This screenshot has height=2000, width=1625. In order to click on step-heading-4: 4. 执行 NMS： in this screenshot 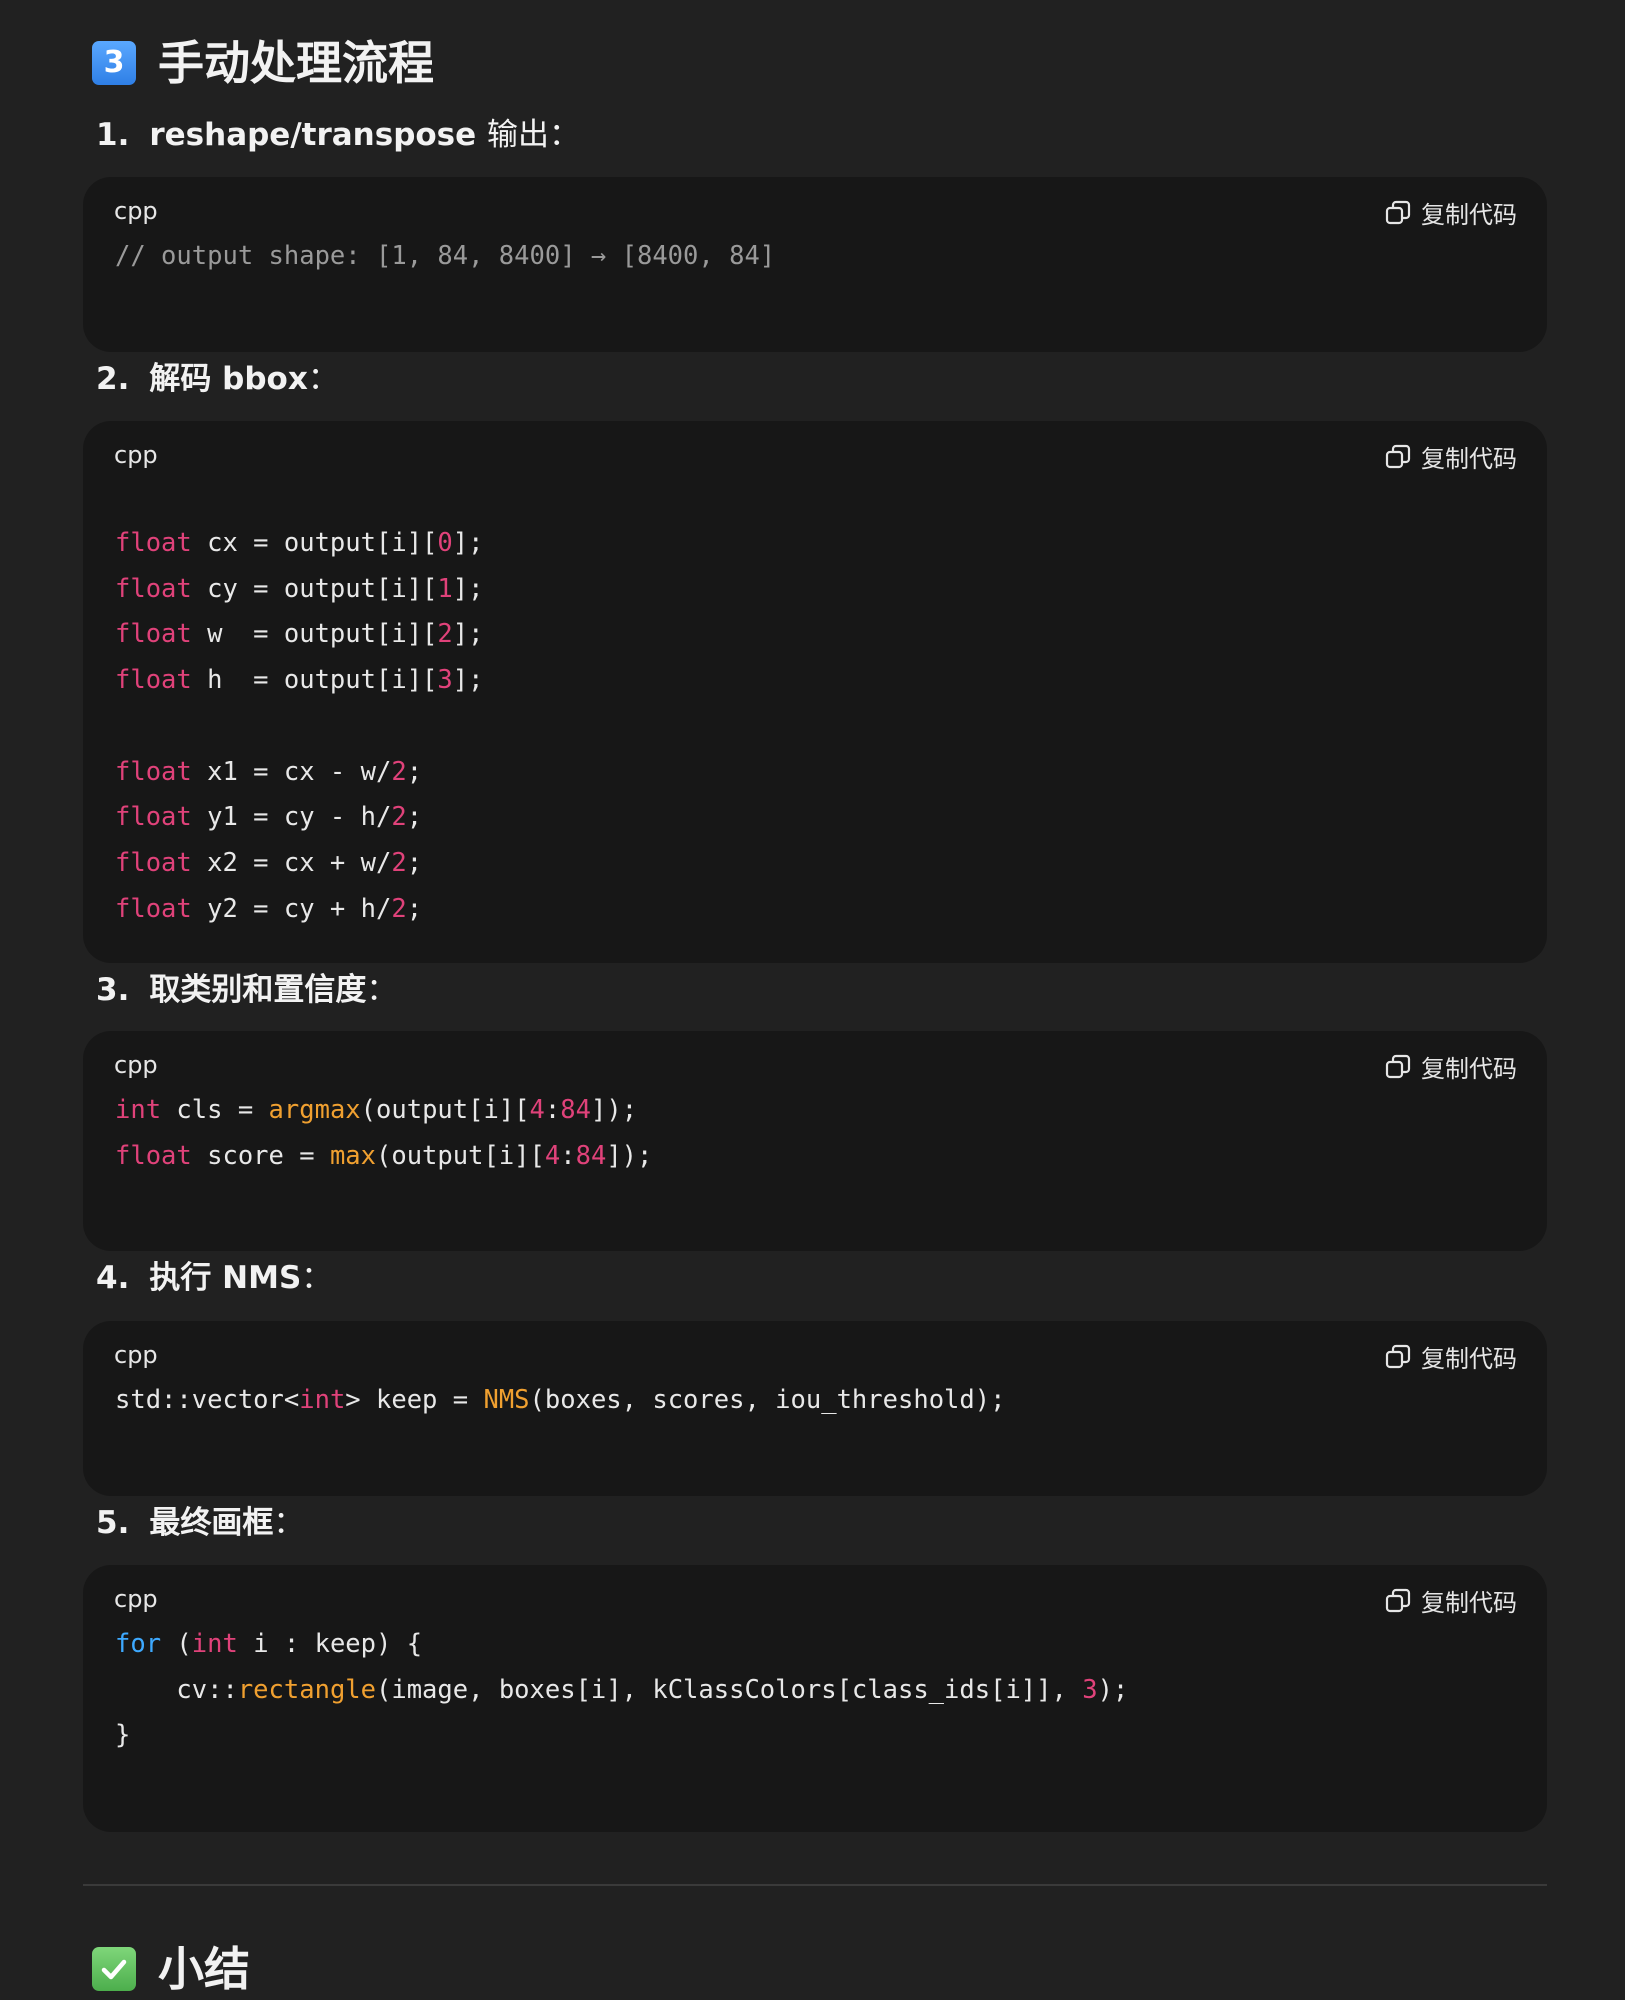, I will do `click(214, 1278)`.